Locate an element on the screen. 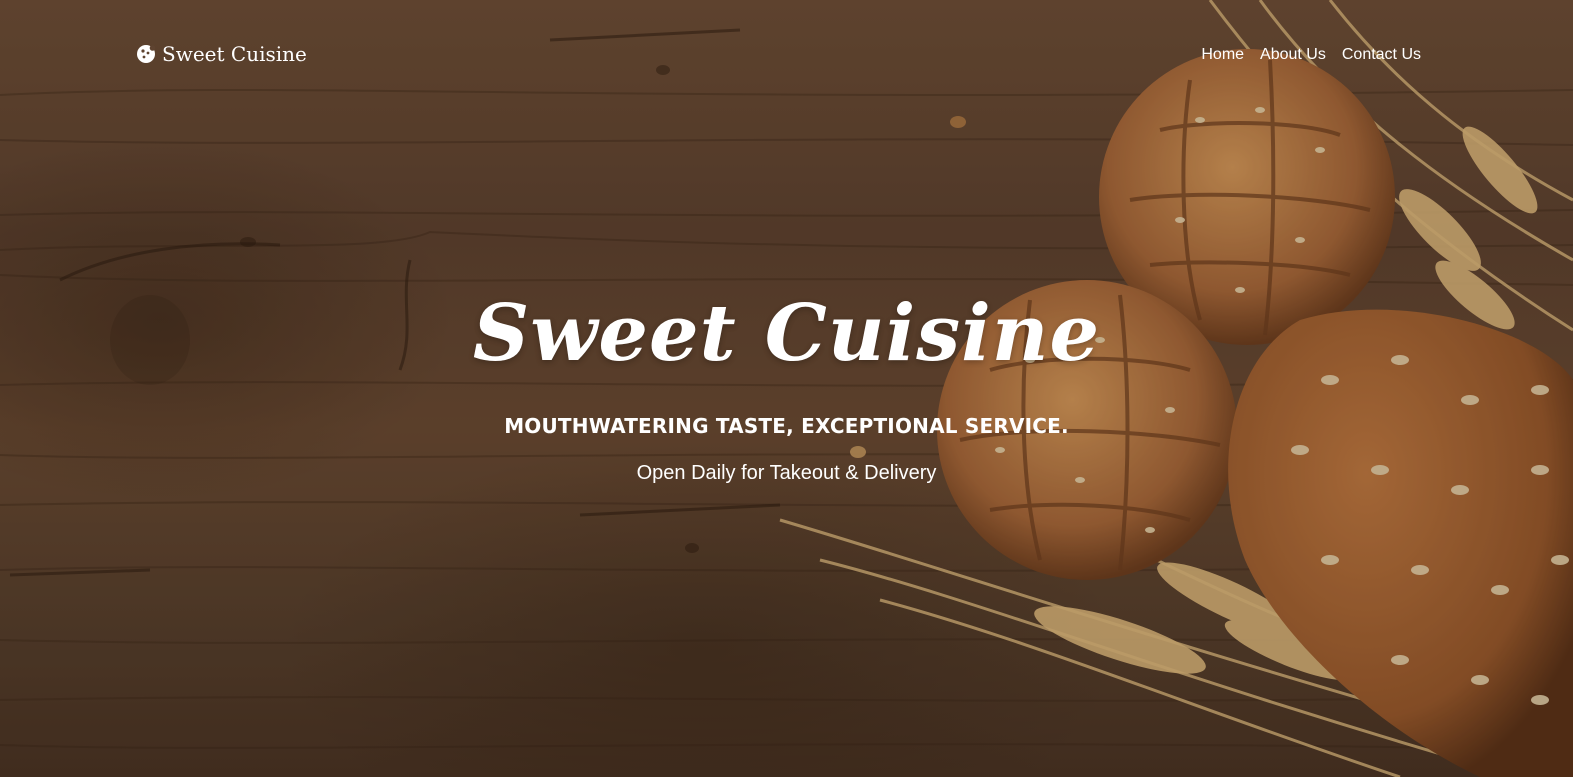 The image size is (1573, 777). cookie-icon is located at coordinates (146, 54).